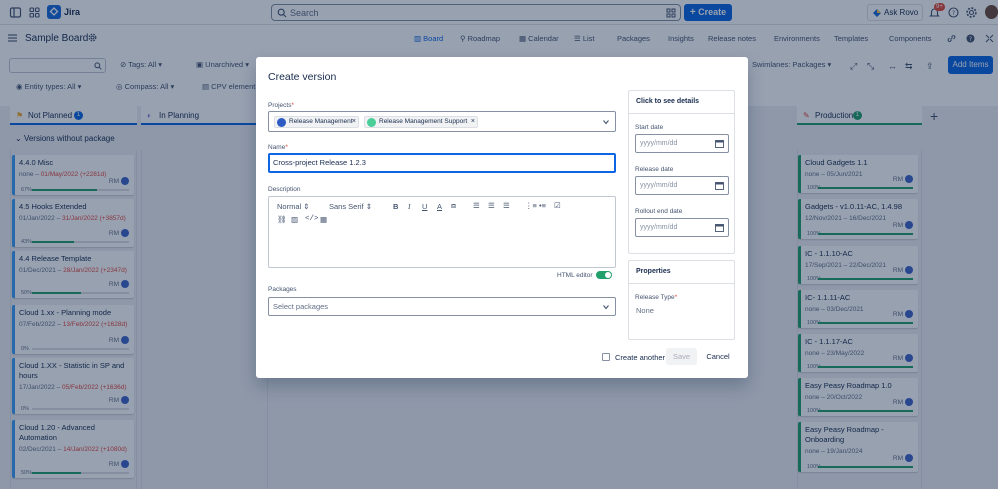  Describe the element at coordinates (682, 185) in the screenshot. I see `release-date-input: yyyy/mm/dd` at that location.